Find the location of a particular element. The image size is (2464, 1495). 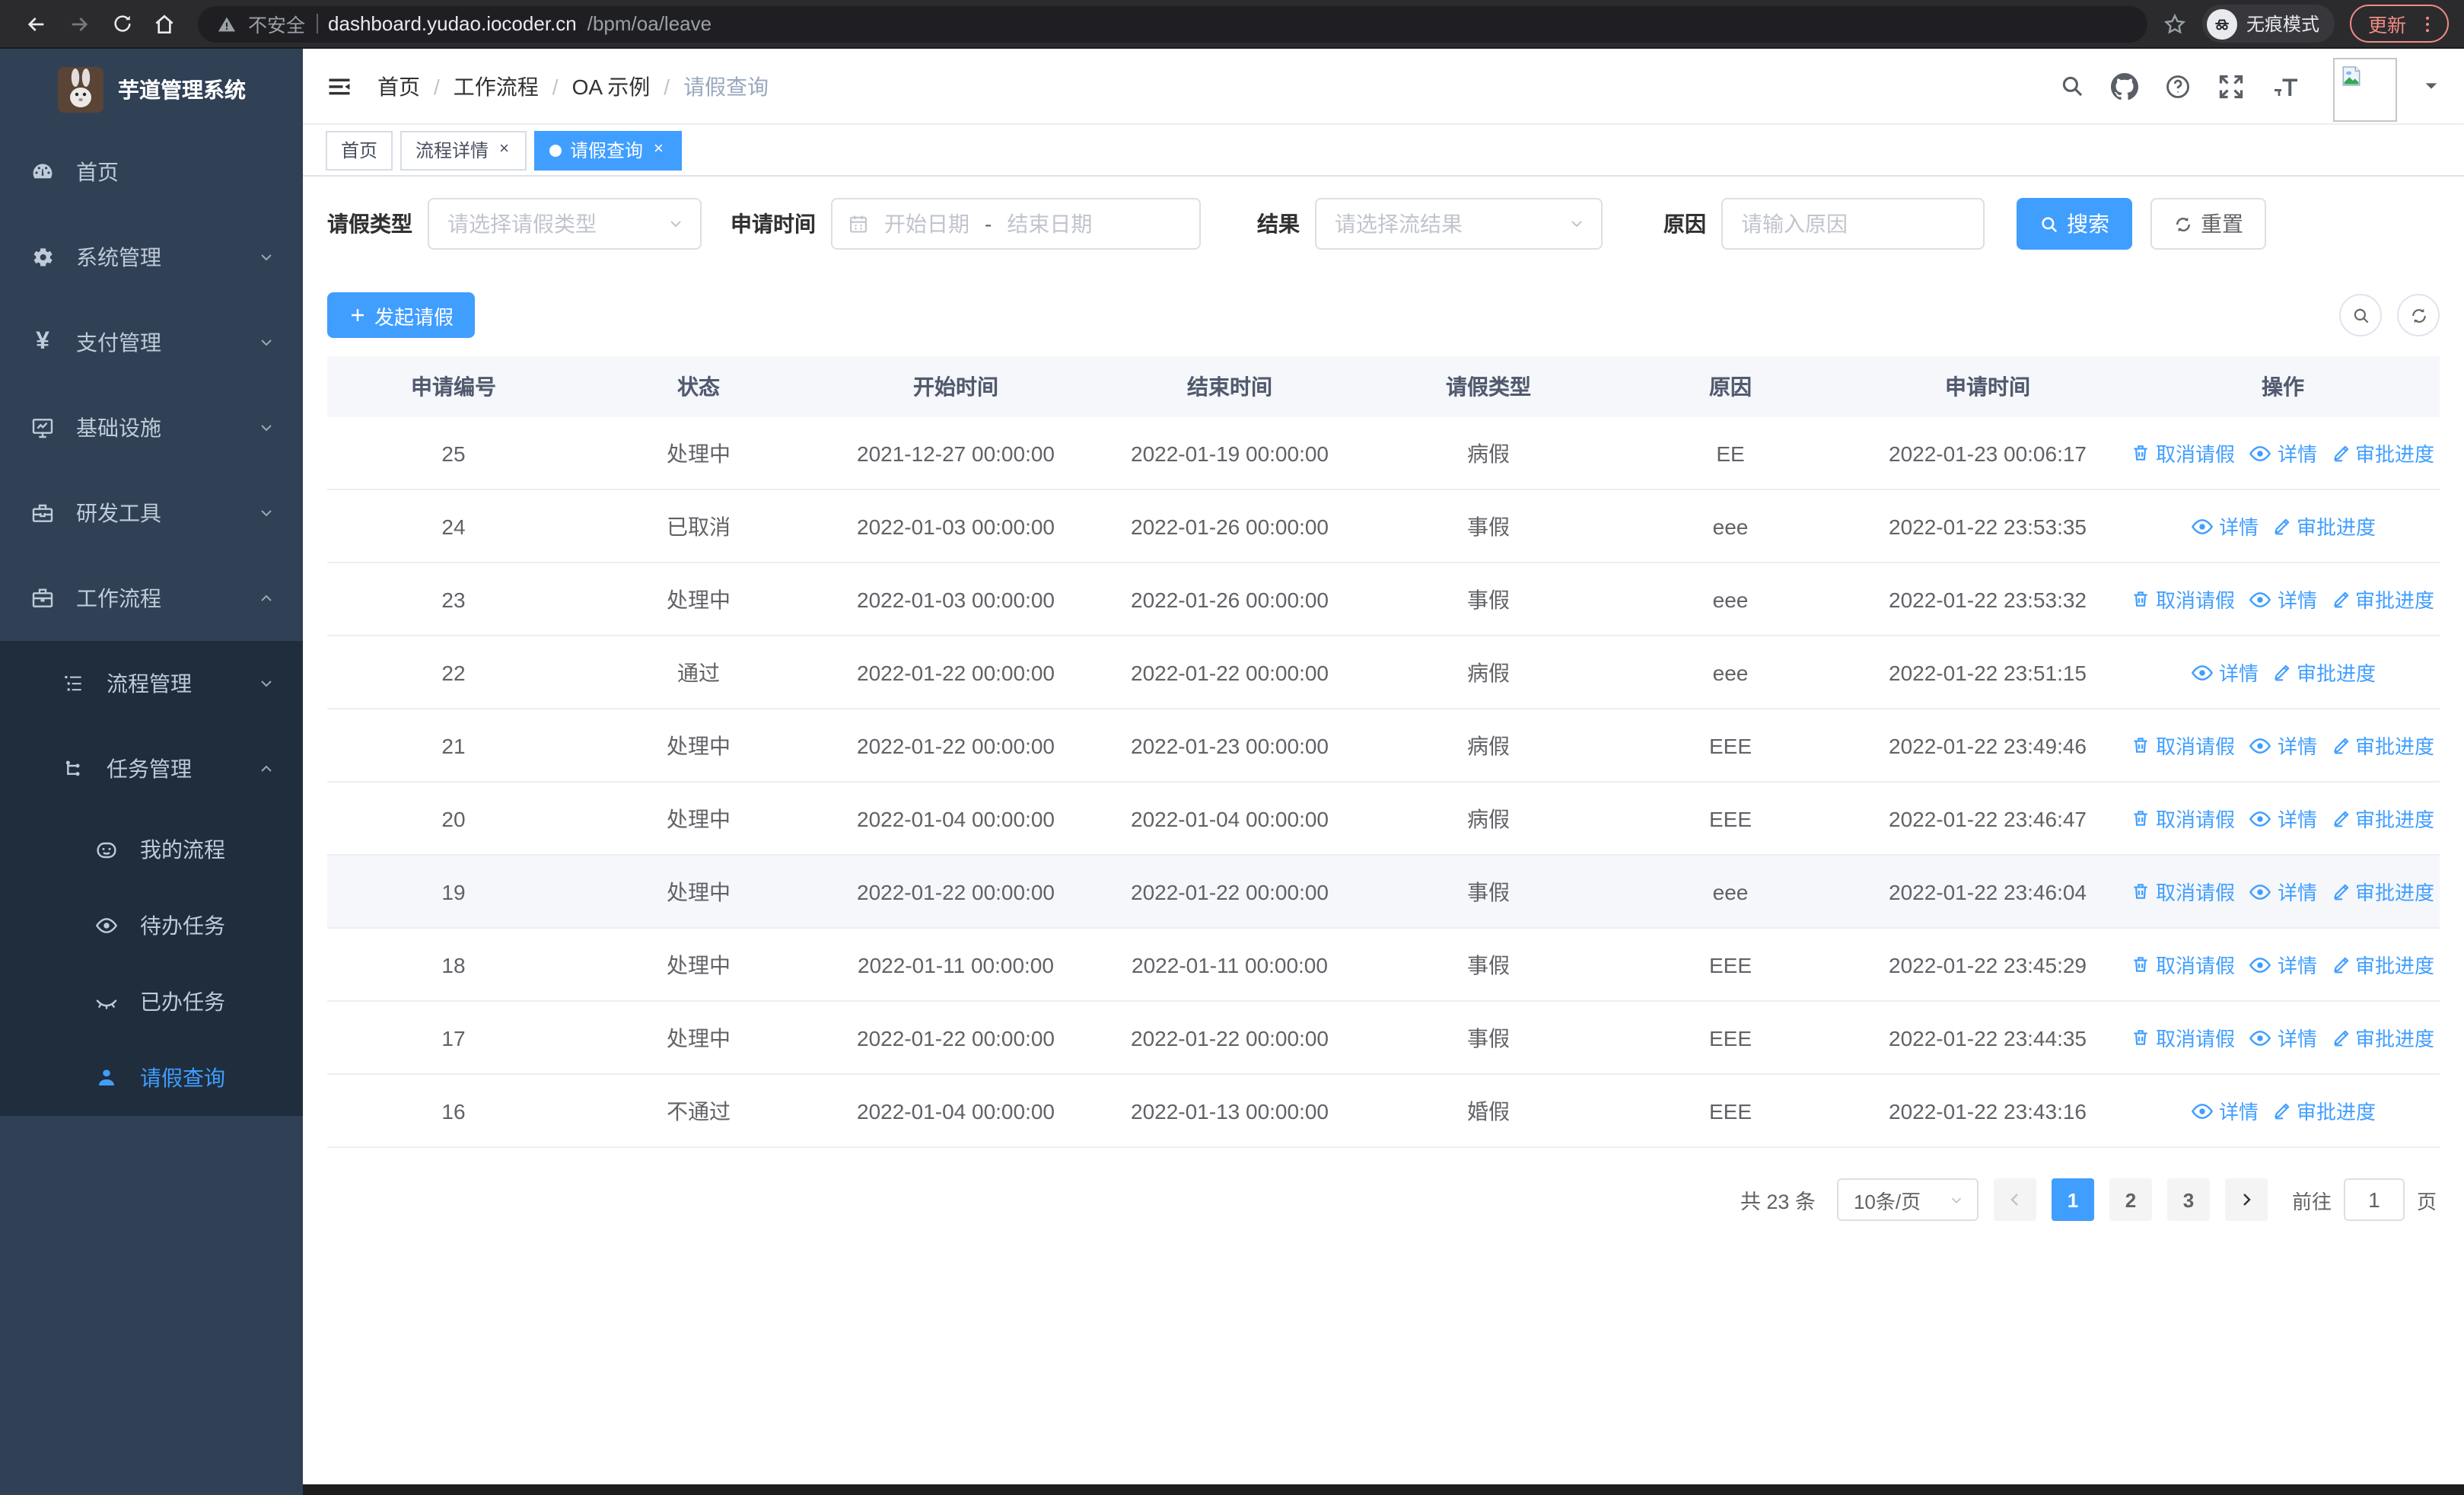

reload-icon is located at coordinates (121, 24).